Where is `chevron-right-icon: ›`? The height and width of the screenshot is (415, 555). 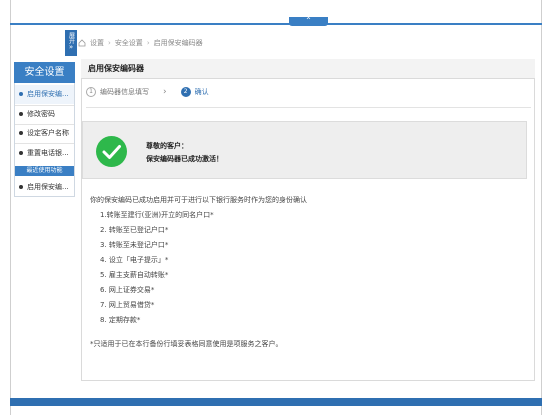 chevron-right-icon: › is located at coordinates (165, 92).